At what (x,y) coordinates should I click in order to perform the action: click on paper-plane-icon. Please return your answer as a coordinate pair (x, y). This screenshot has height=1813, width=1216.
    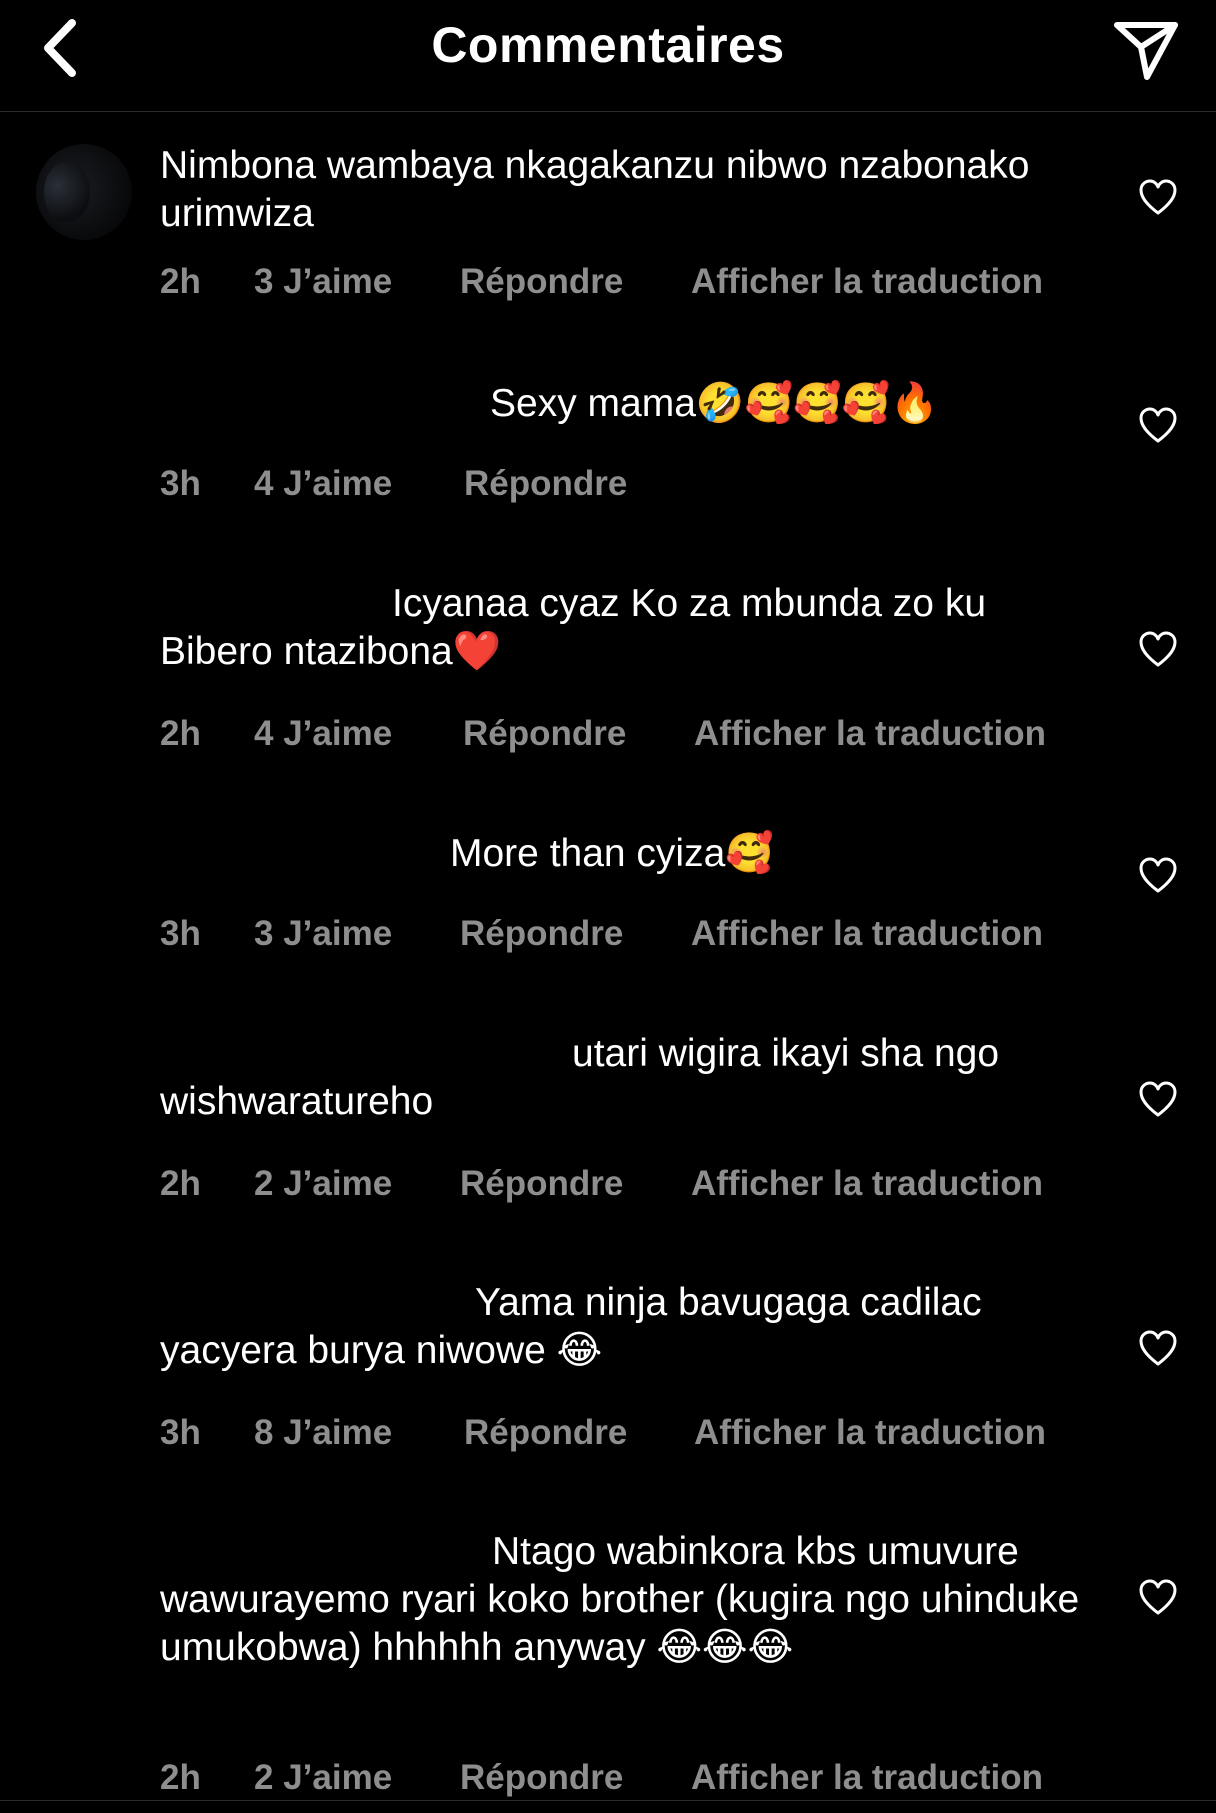
    Looking at the image, I should click on (1146, 51).